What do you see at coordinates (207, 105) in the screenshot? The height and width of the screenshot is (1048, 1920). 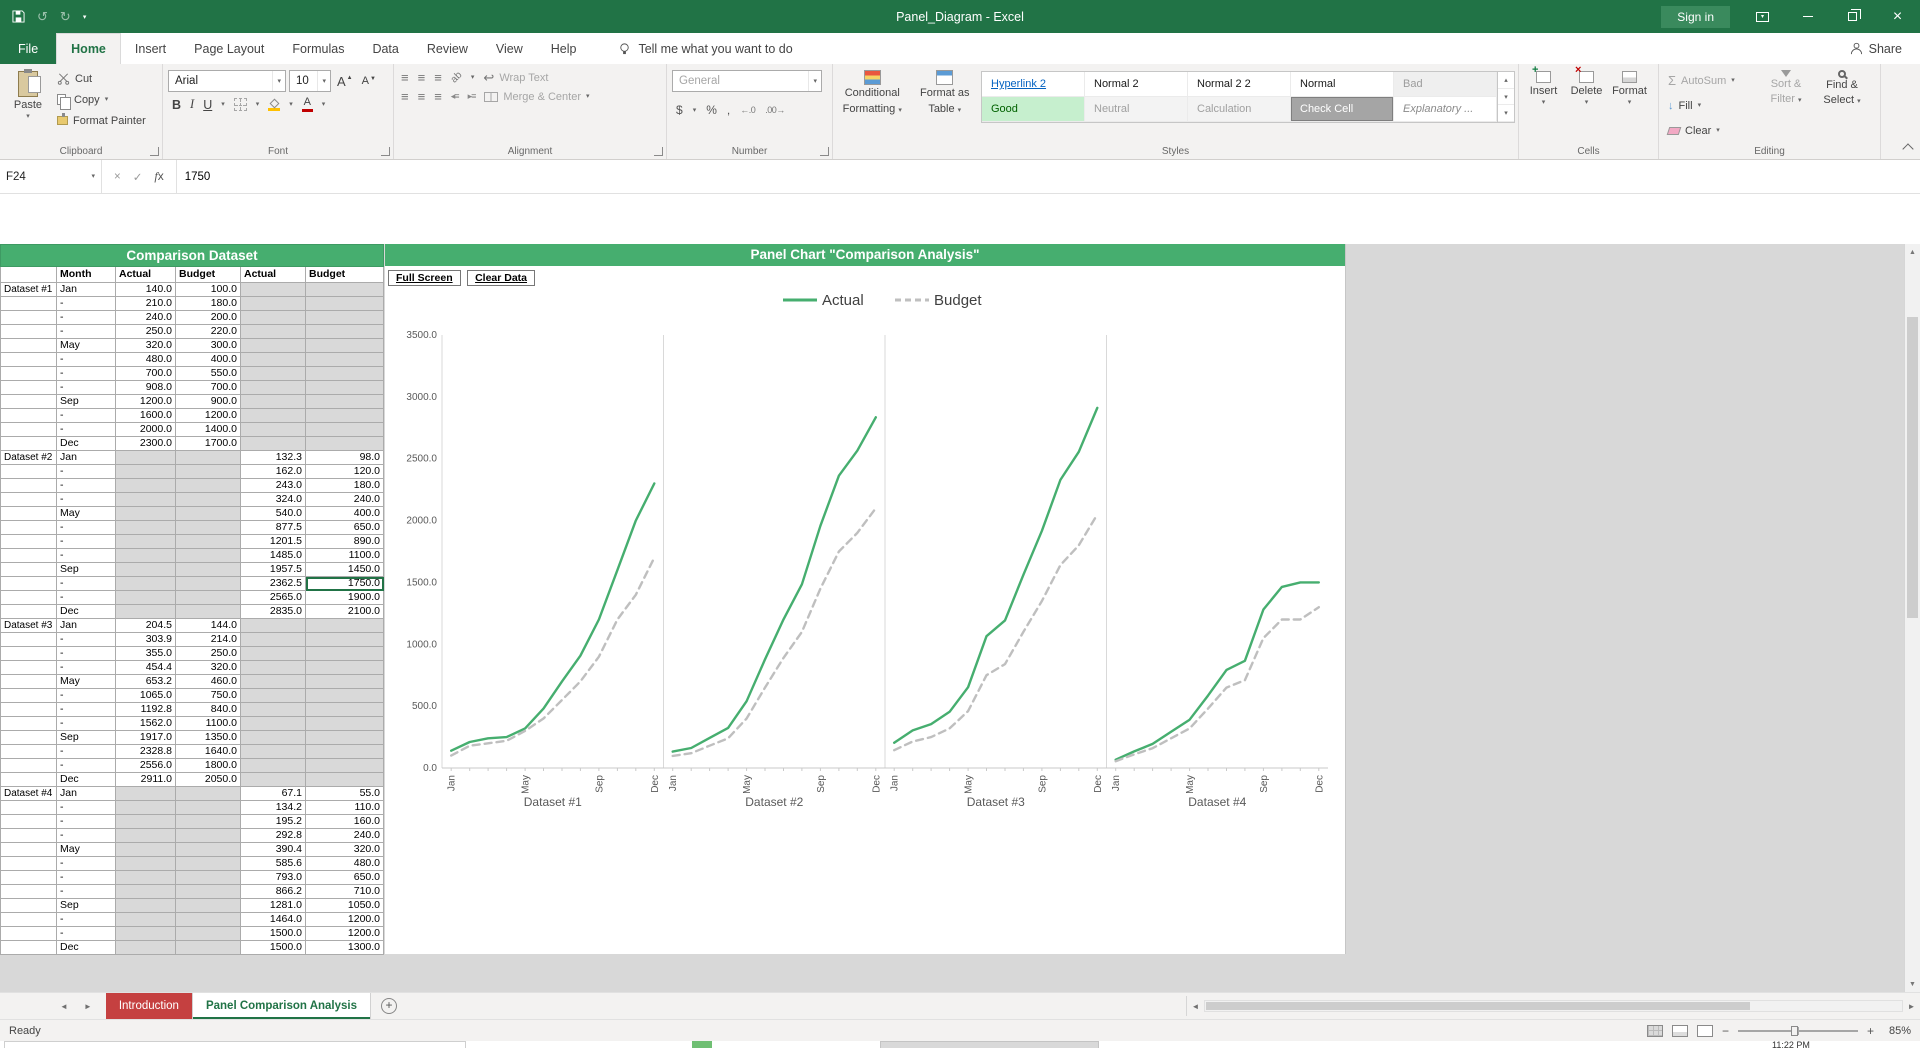 I see `underline-button: U` at bounding box center [207, 105].